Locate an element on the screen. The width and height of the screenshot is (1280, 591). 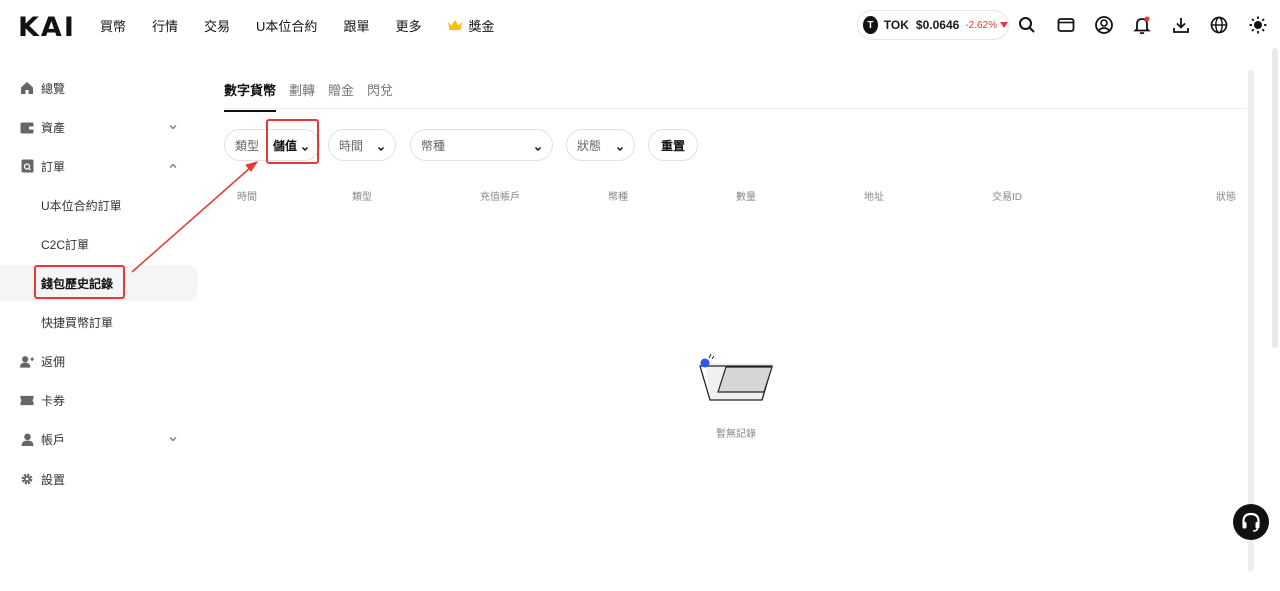
sidebar-item-label: 資產 is located at coordinates (53, 127).